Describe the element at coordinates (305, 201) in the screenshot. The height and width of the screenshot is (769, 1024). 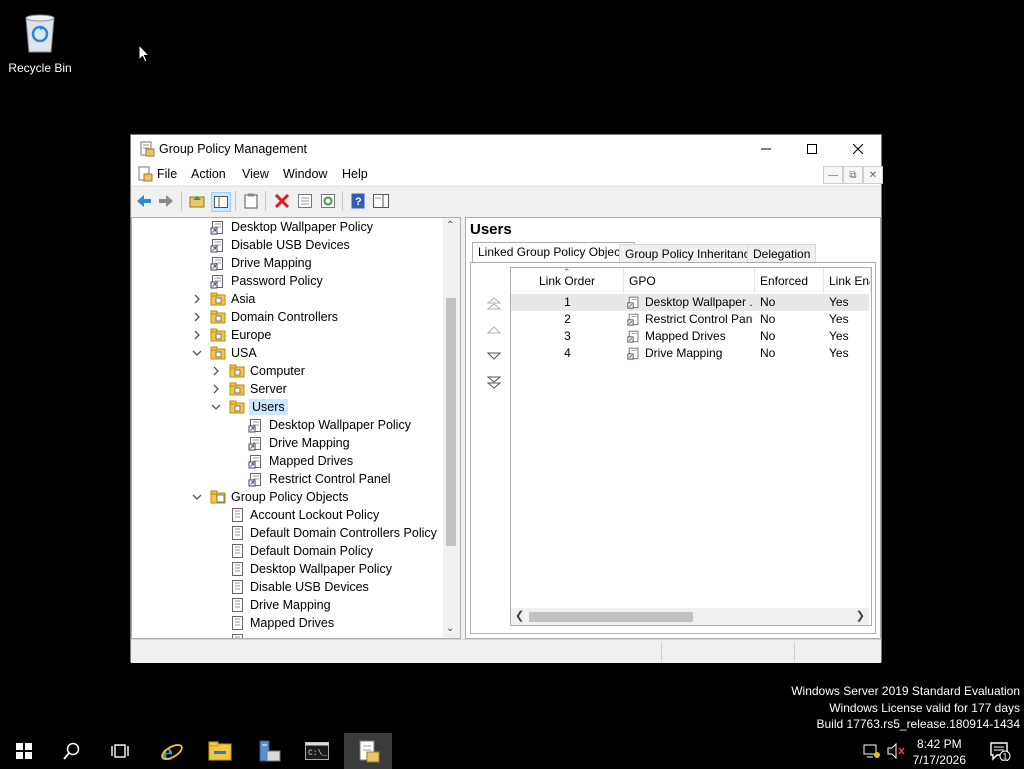
I see `properties-button` at that location.